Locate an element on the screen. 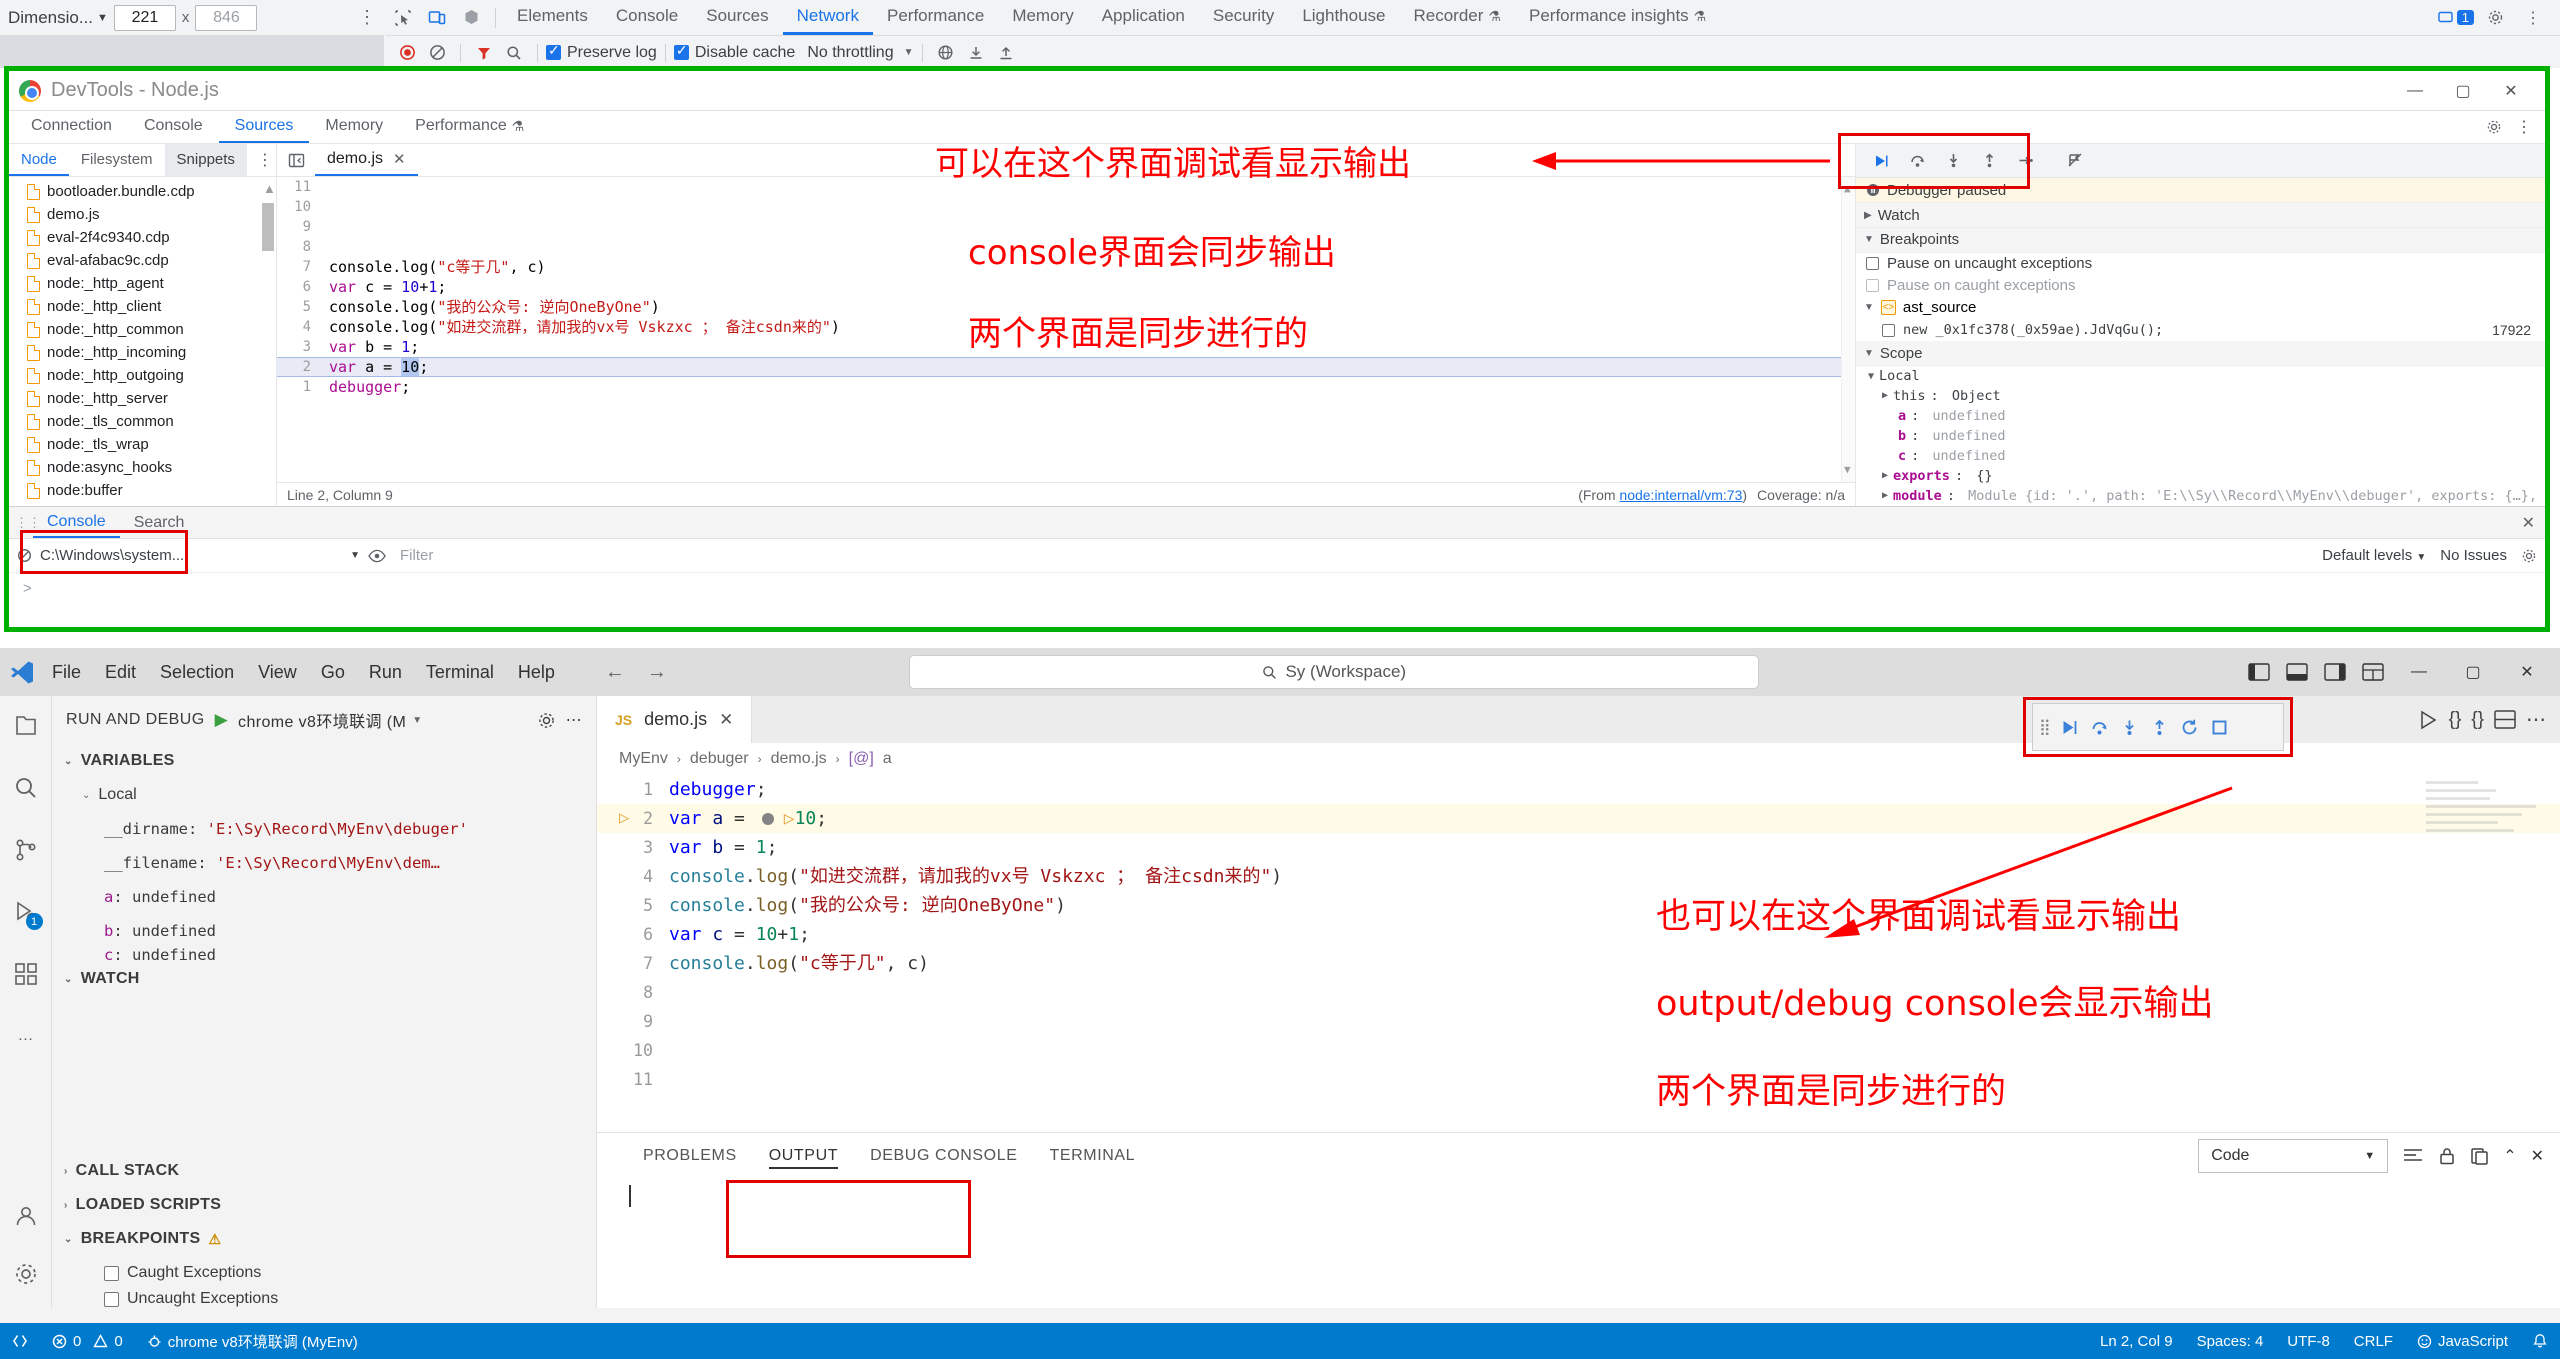 This screenshot has height=1359, width=2560. close-icon: ✕ is located at coordinates (726, 720).